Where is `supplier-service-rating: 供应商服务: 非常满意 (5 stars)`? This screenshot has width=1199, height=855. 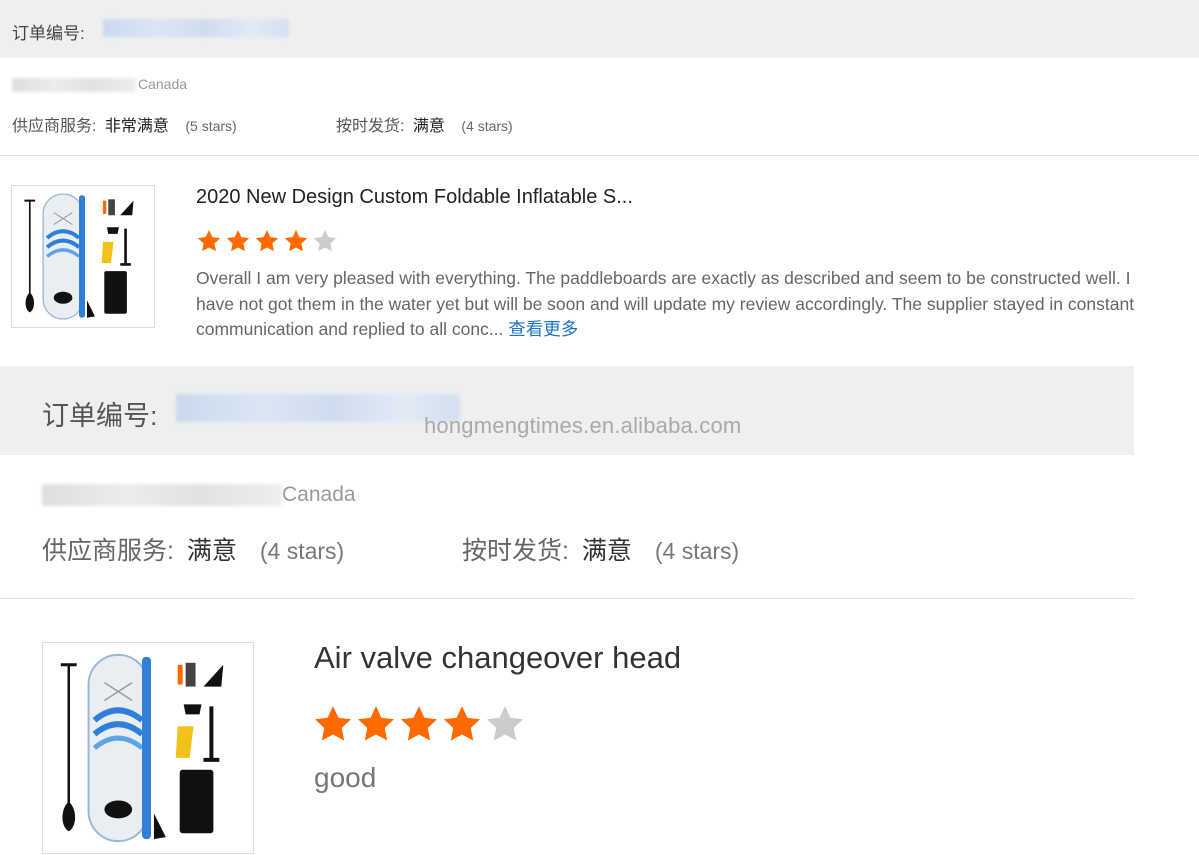 supplier-service-rating: 供应商服务: 非常满意 (5 stars) is located at coordinates (124, 124).